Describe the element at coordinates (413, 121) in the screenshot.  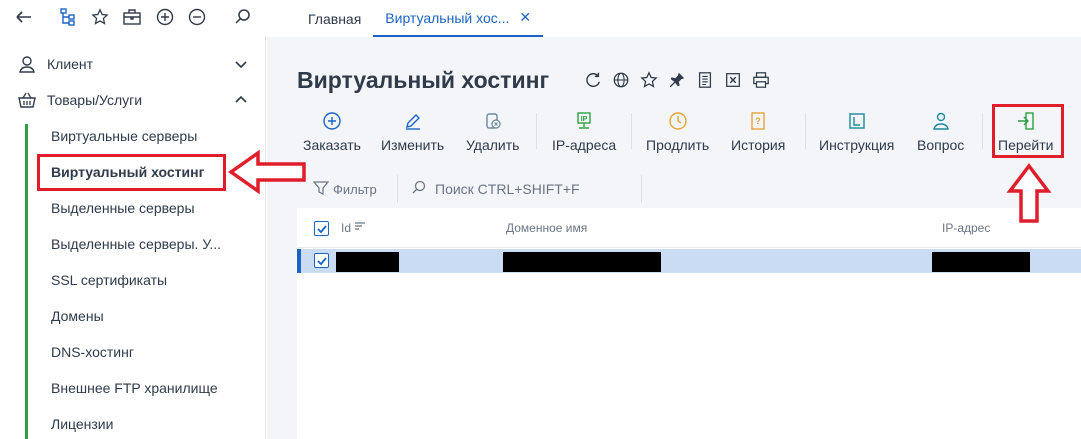
I see `pencil-icon` at that location.